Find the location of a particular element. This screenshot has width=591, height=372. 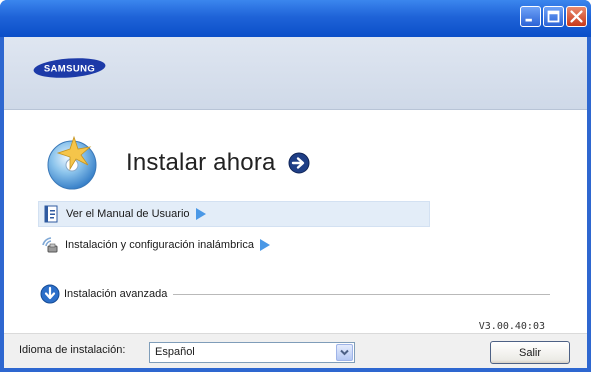

advanced-install-link: Instalación avanzada is located at coordinates (295, 294).